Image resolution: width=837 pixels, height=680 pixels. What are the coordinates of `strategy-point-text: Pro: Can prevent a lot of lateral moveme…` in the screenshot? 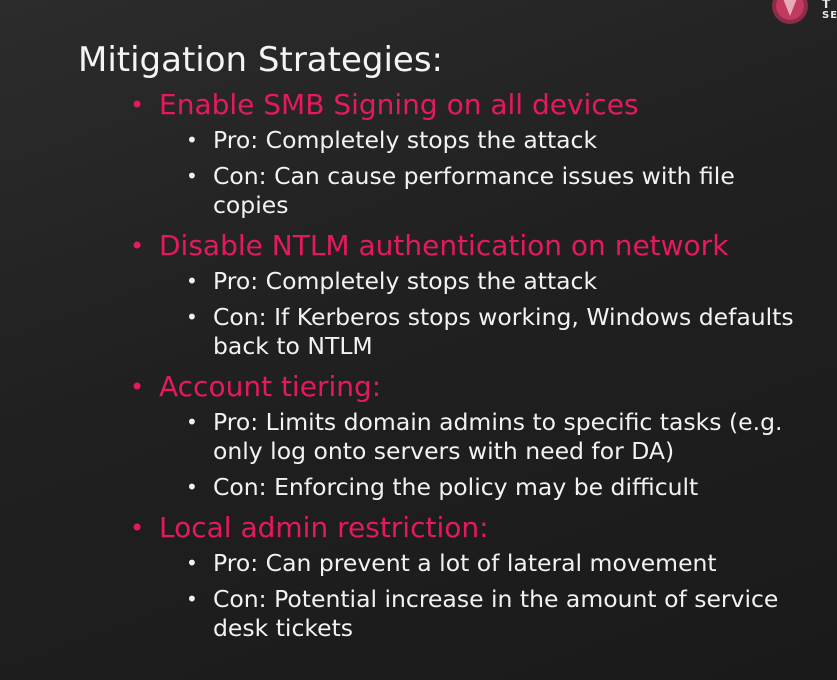 It's located at (465, 563).